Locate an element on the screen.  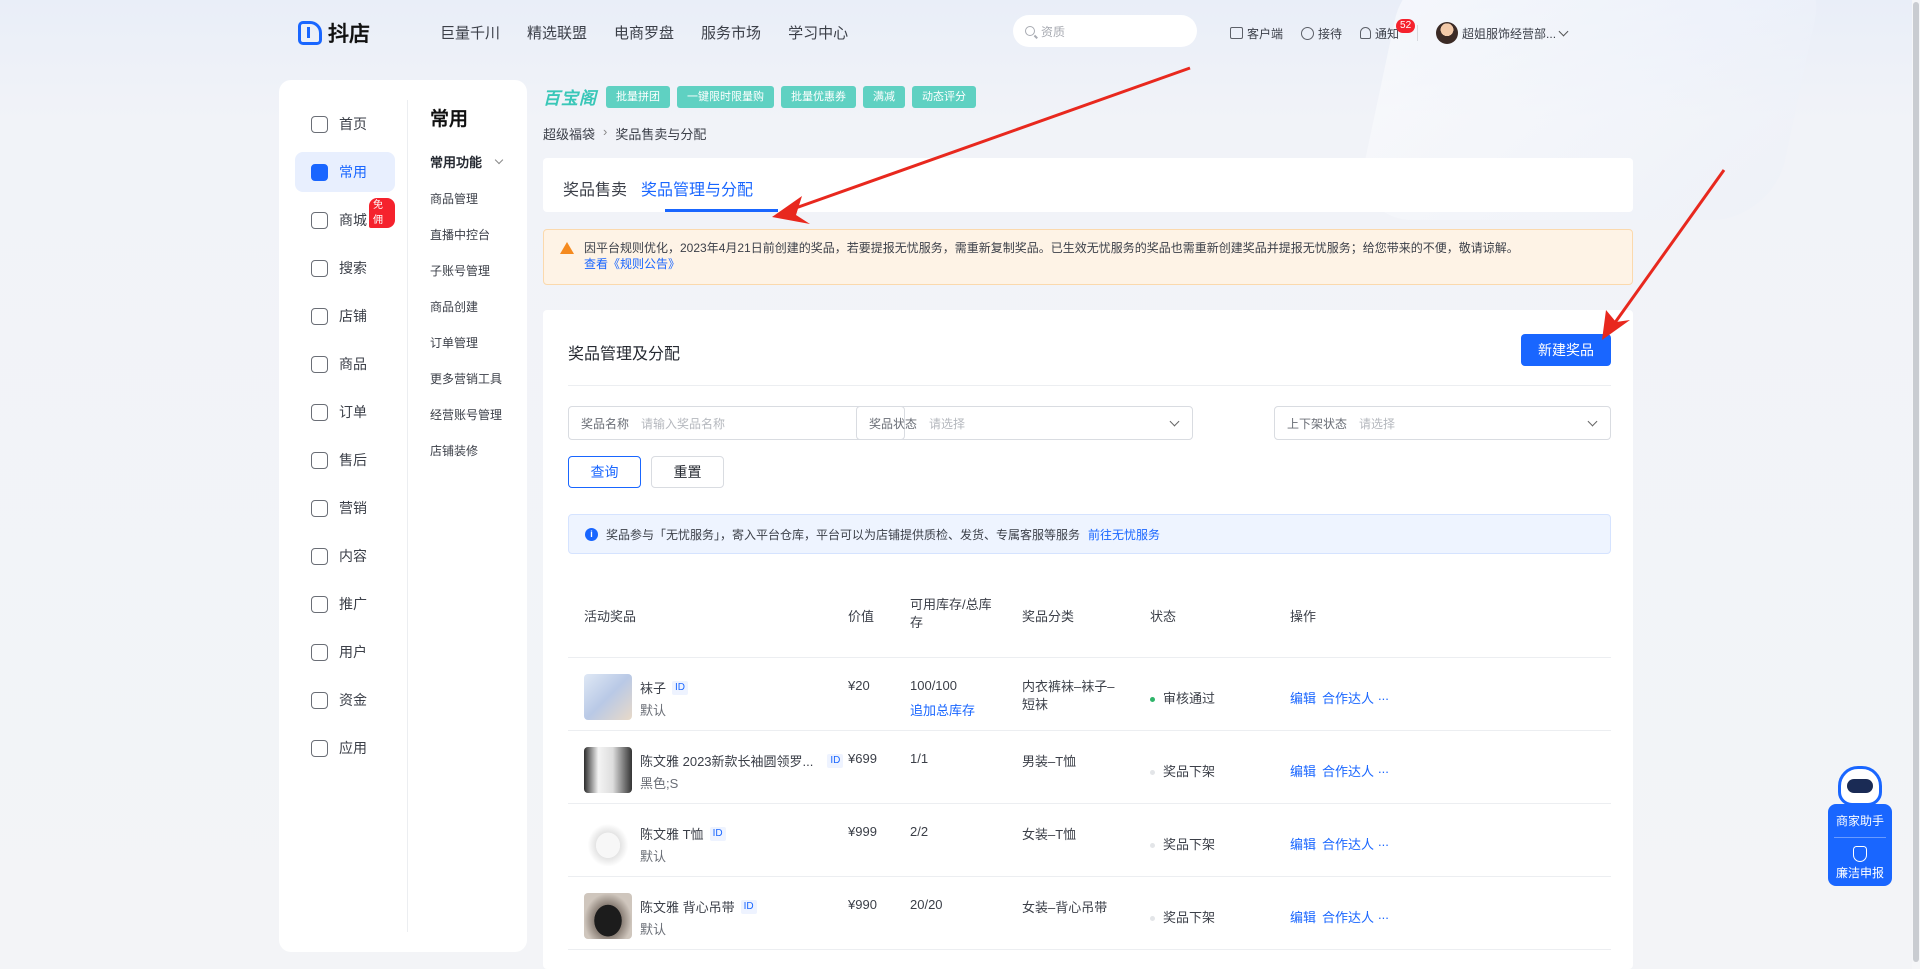
promo-tag-discount: 满减 is located at coordinates (884, 96).